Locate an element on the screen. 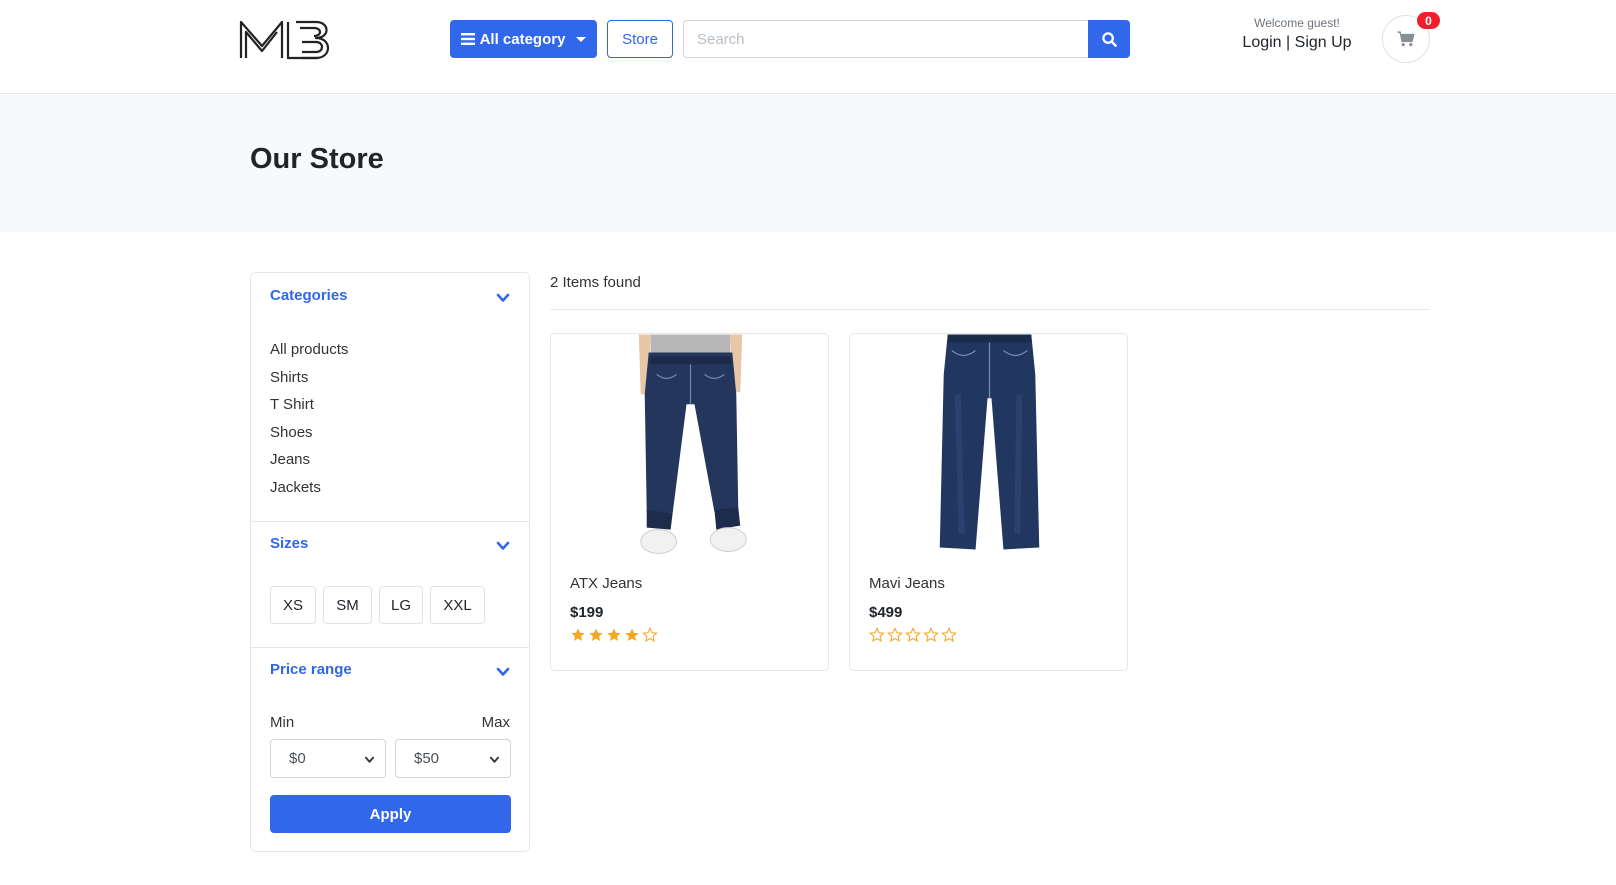  price-range-heading: Price range is located at coordinates (311, 669).